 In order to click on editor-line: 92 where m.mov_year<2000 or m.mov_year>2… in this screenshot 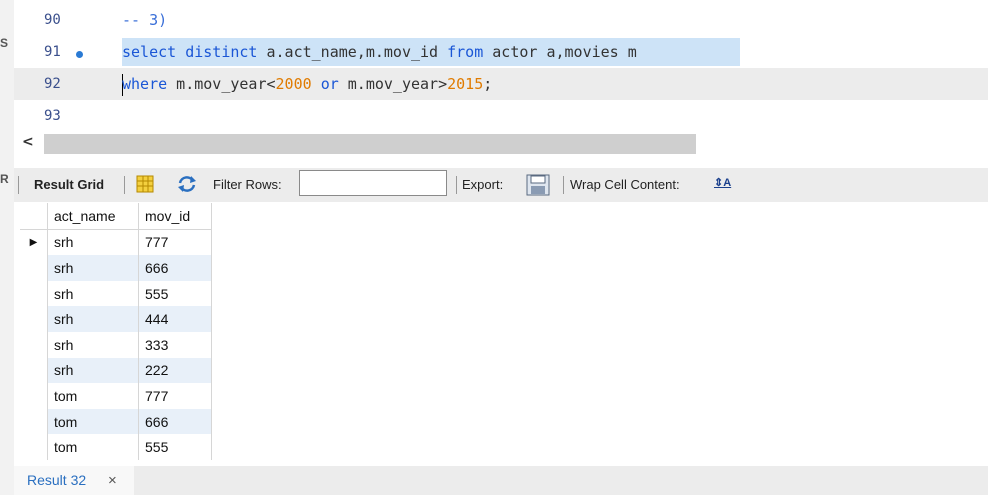, I will do `click(501, 90)`.